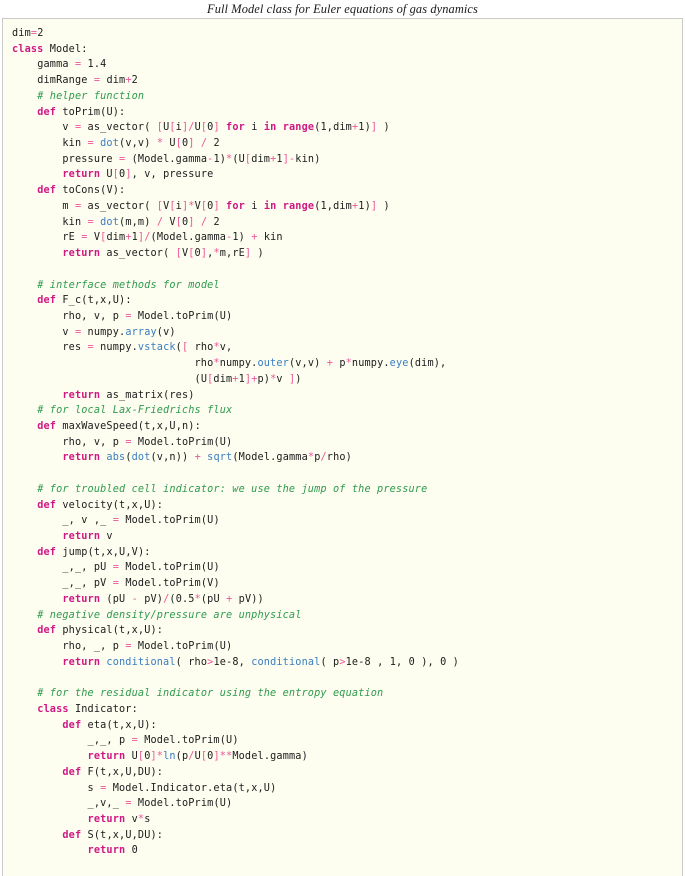  I want to click on code-line: # interface methods for model, so click(128, 285).